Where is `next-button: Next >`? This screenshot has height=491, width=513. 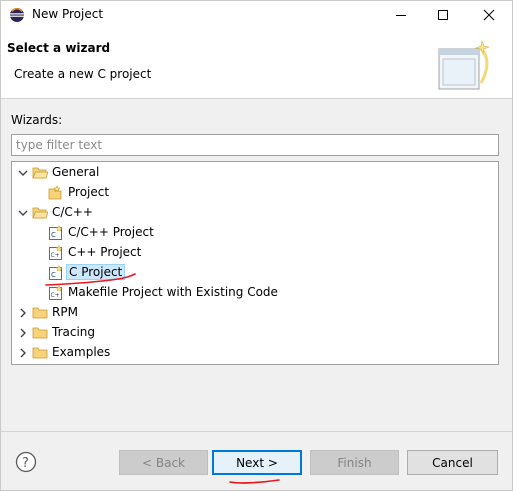 next-button: Next > is located at coordinates (257, 462).